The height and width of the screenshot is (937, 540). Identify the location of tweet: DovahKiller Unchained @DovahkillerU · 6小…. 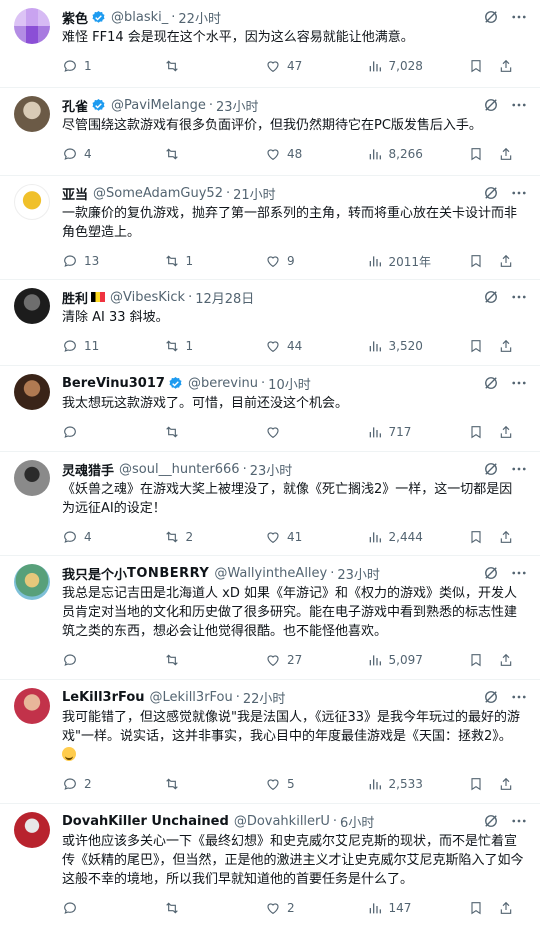
(270, 865).